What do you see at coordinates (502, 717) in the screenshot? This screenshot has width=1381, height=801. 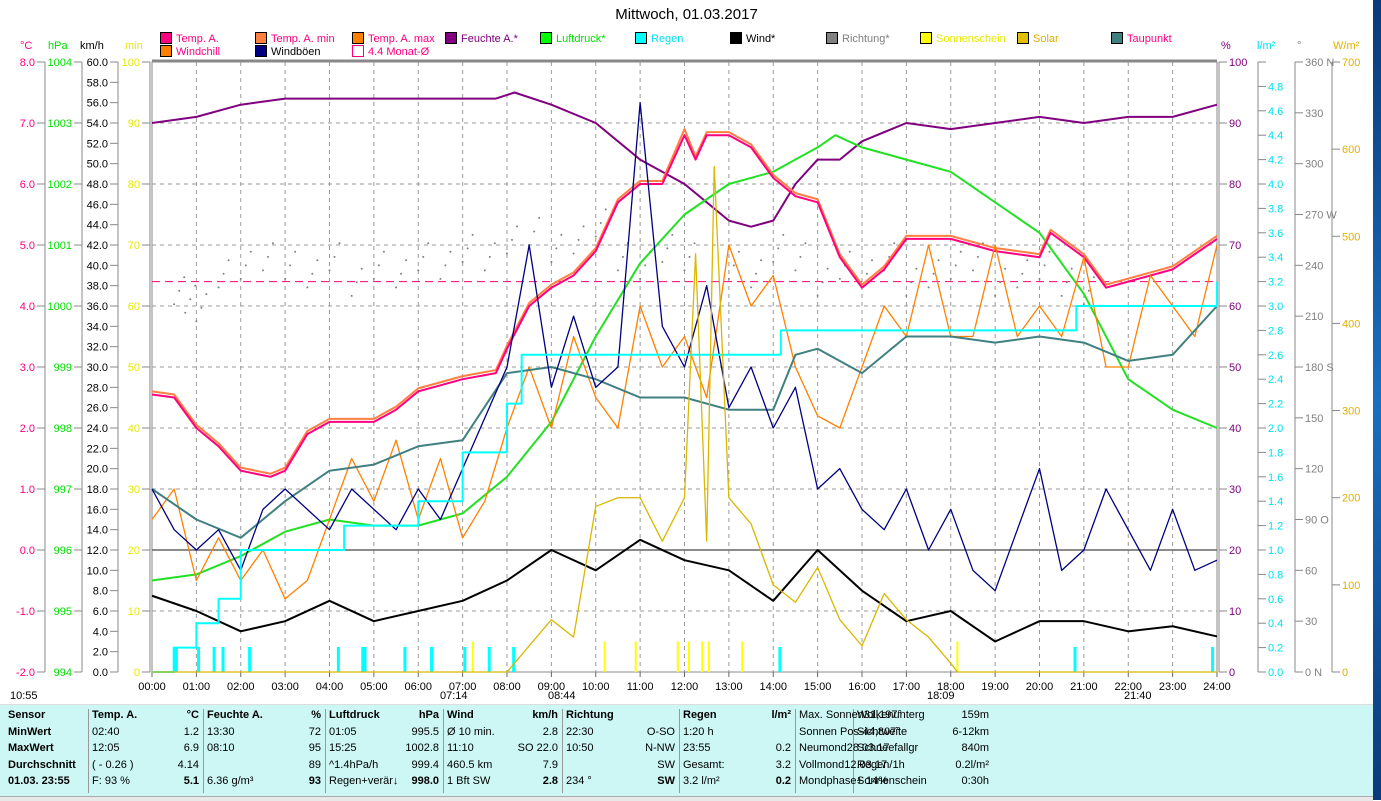 I see `stats-row: Wind km/h` at bounding box center [502, 717].